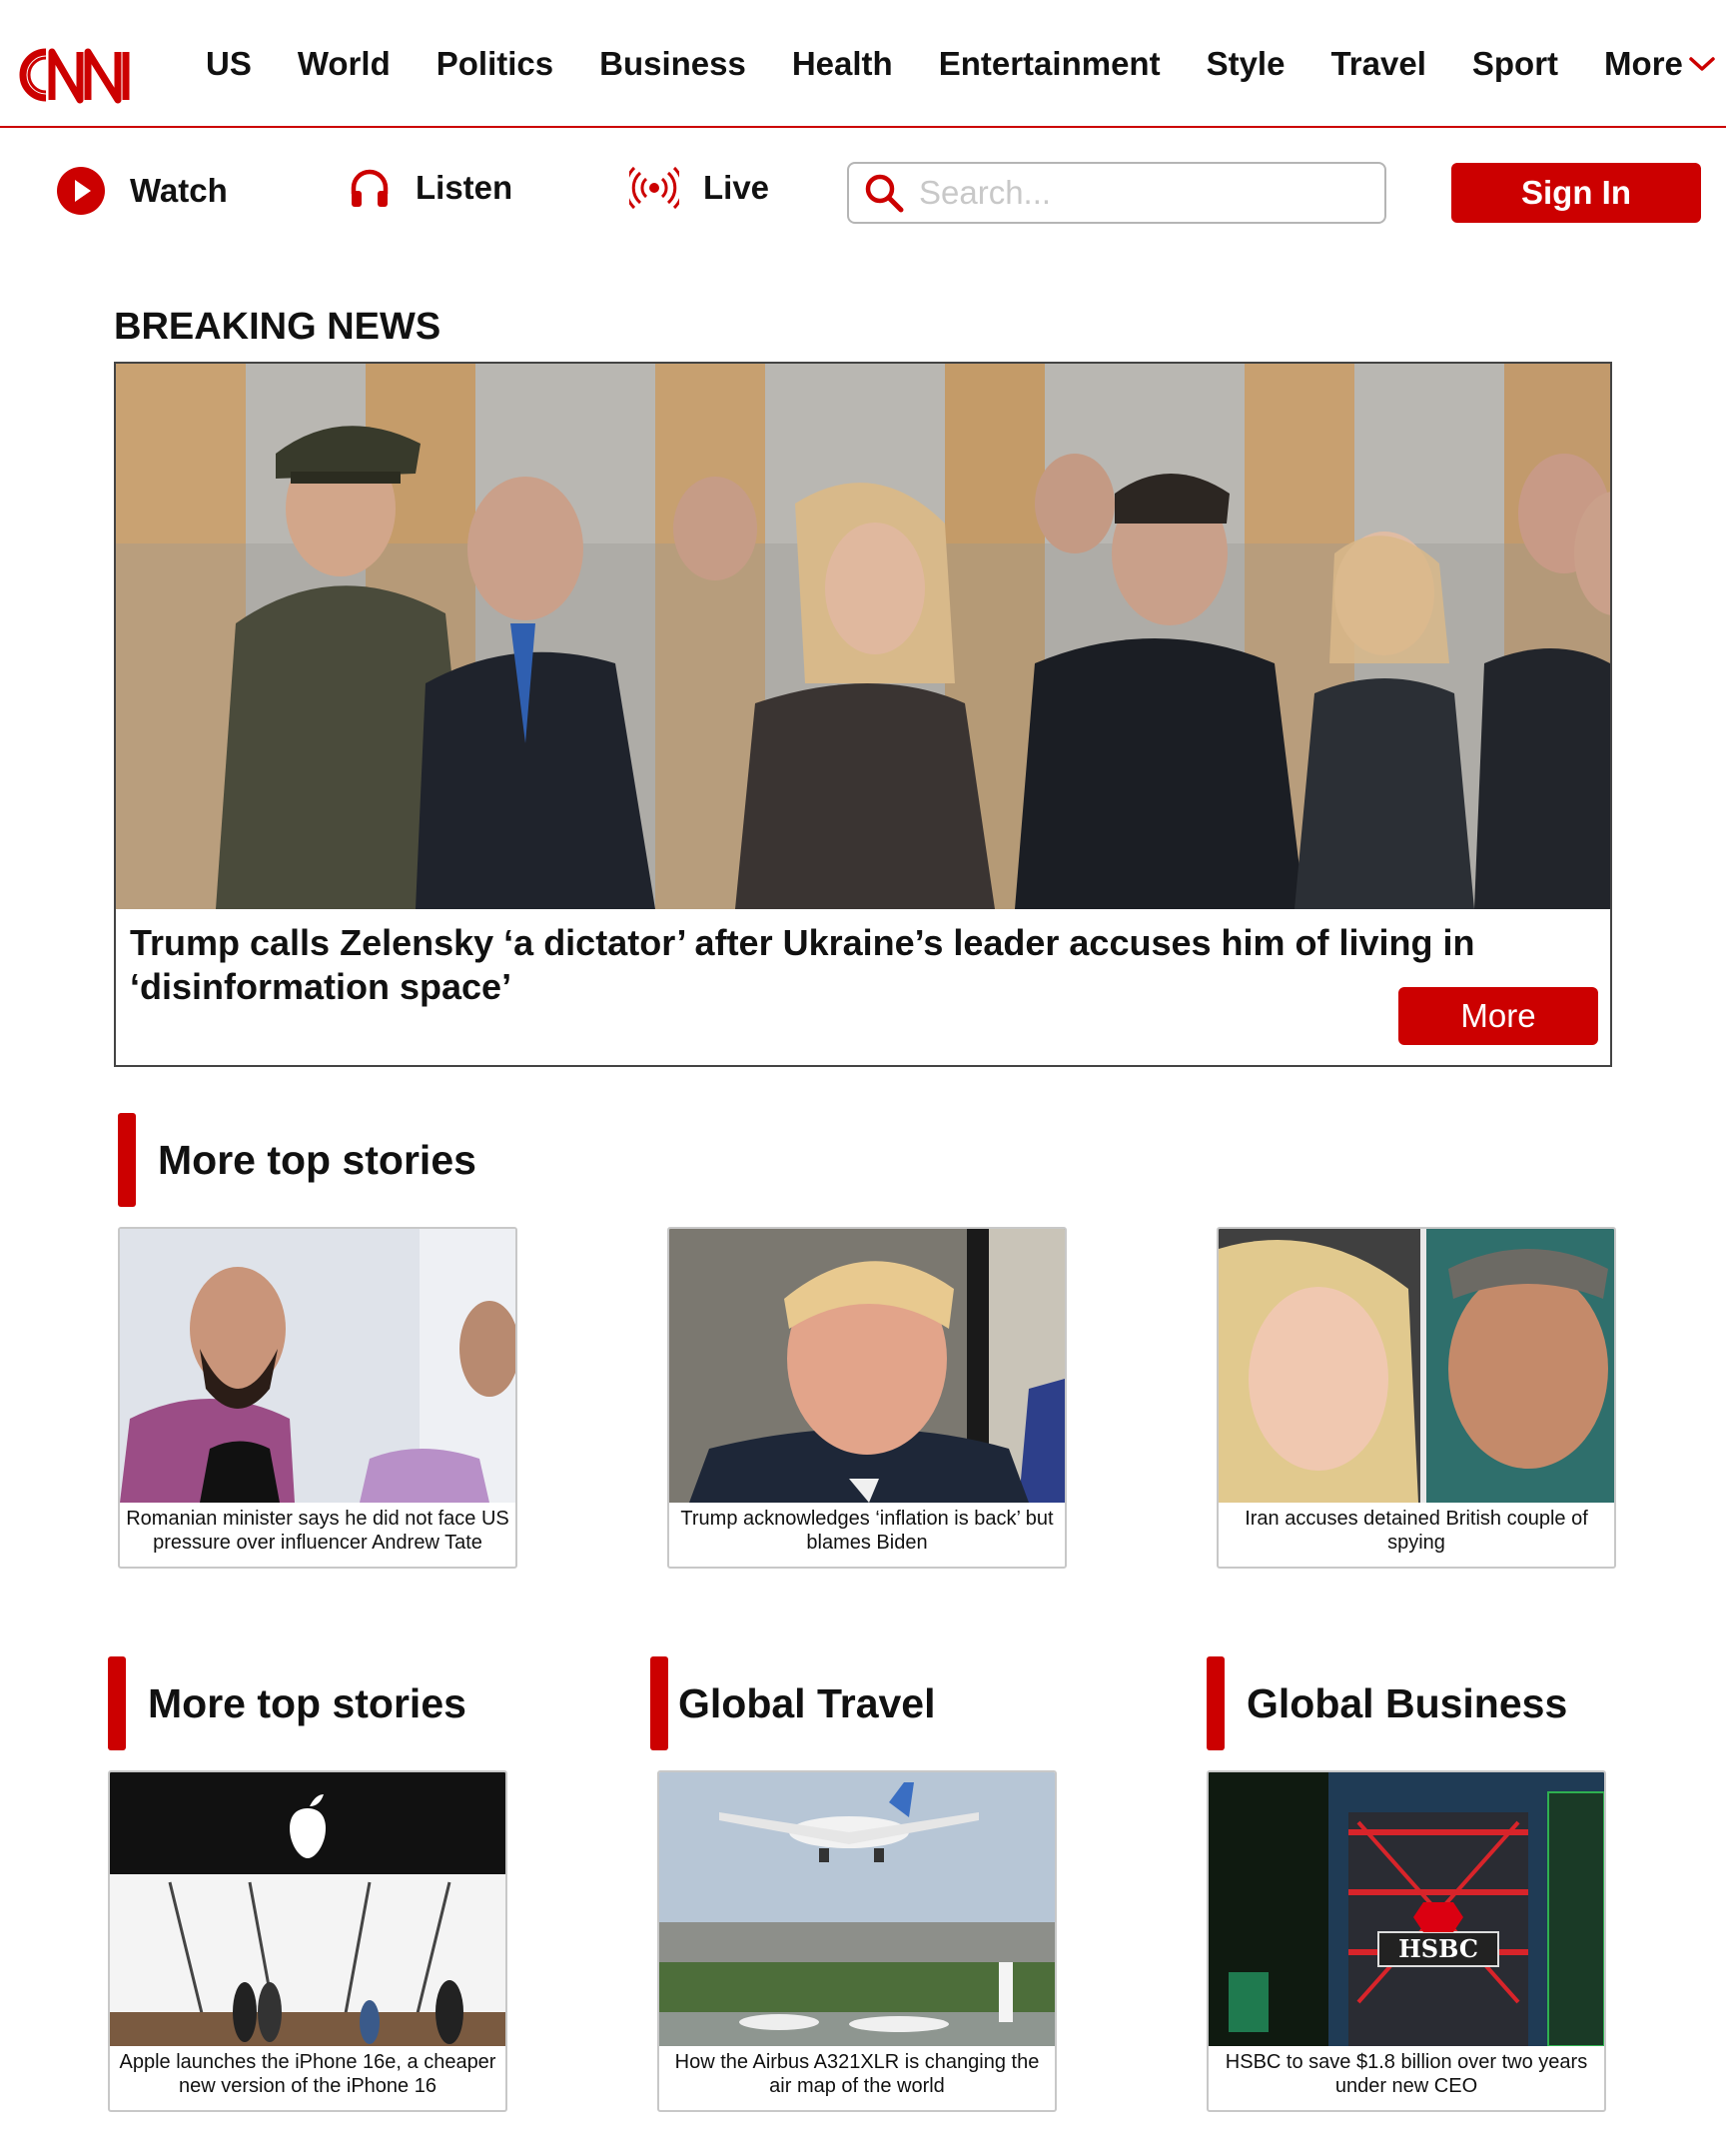  Describe the element at coordinates (344, 64) in the screenshot. I see `nav-world: World` at that location.